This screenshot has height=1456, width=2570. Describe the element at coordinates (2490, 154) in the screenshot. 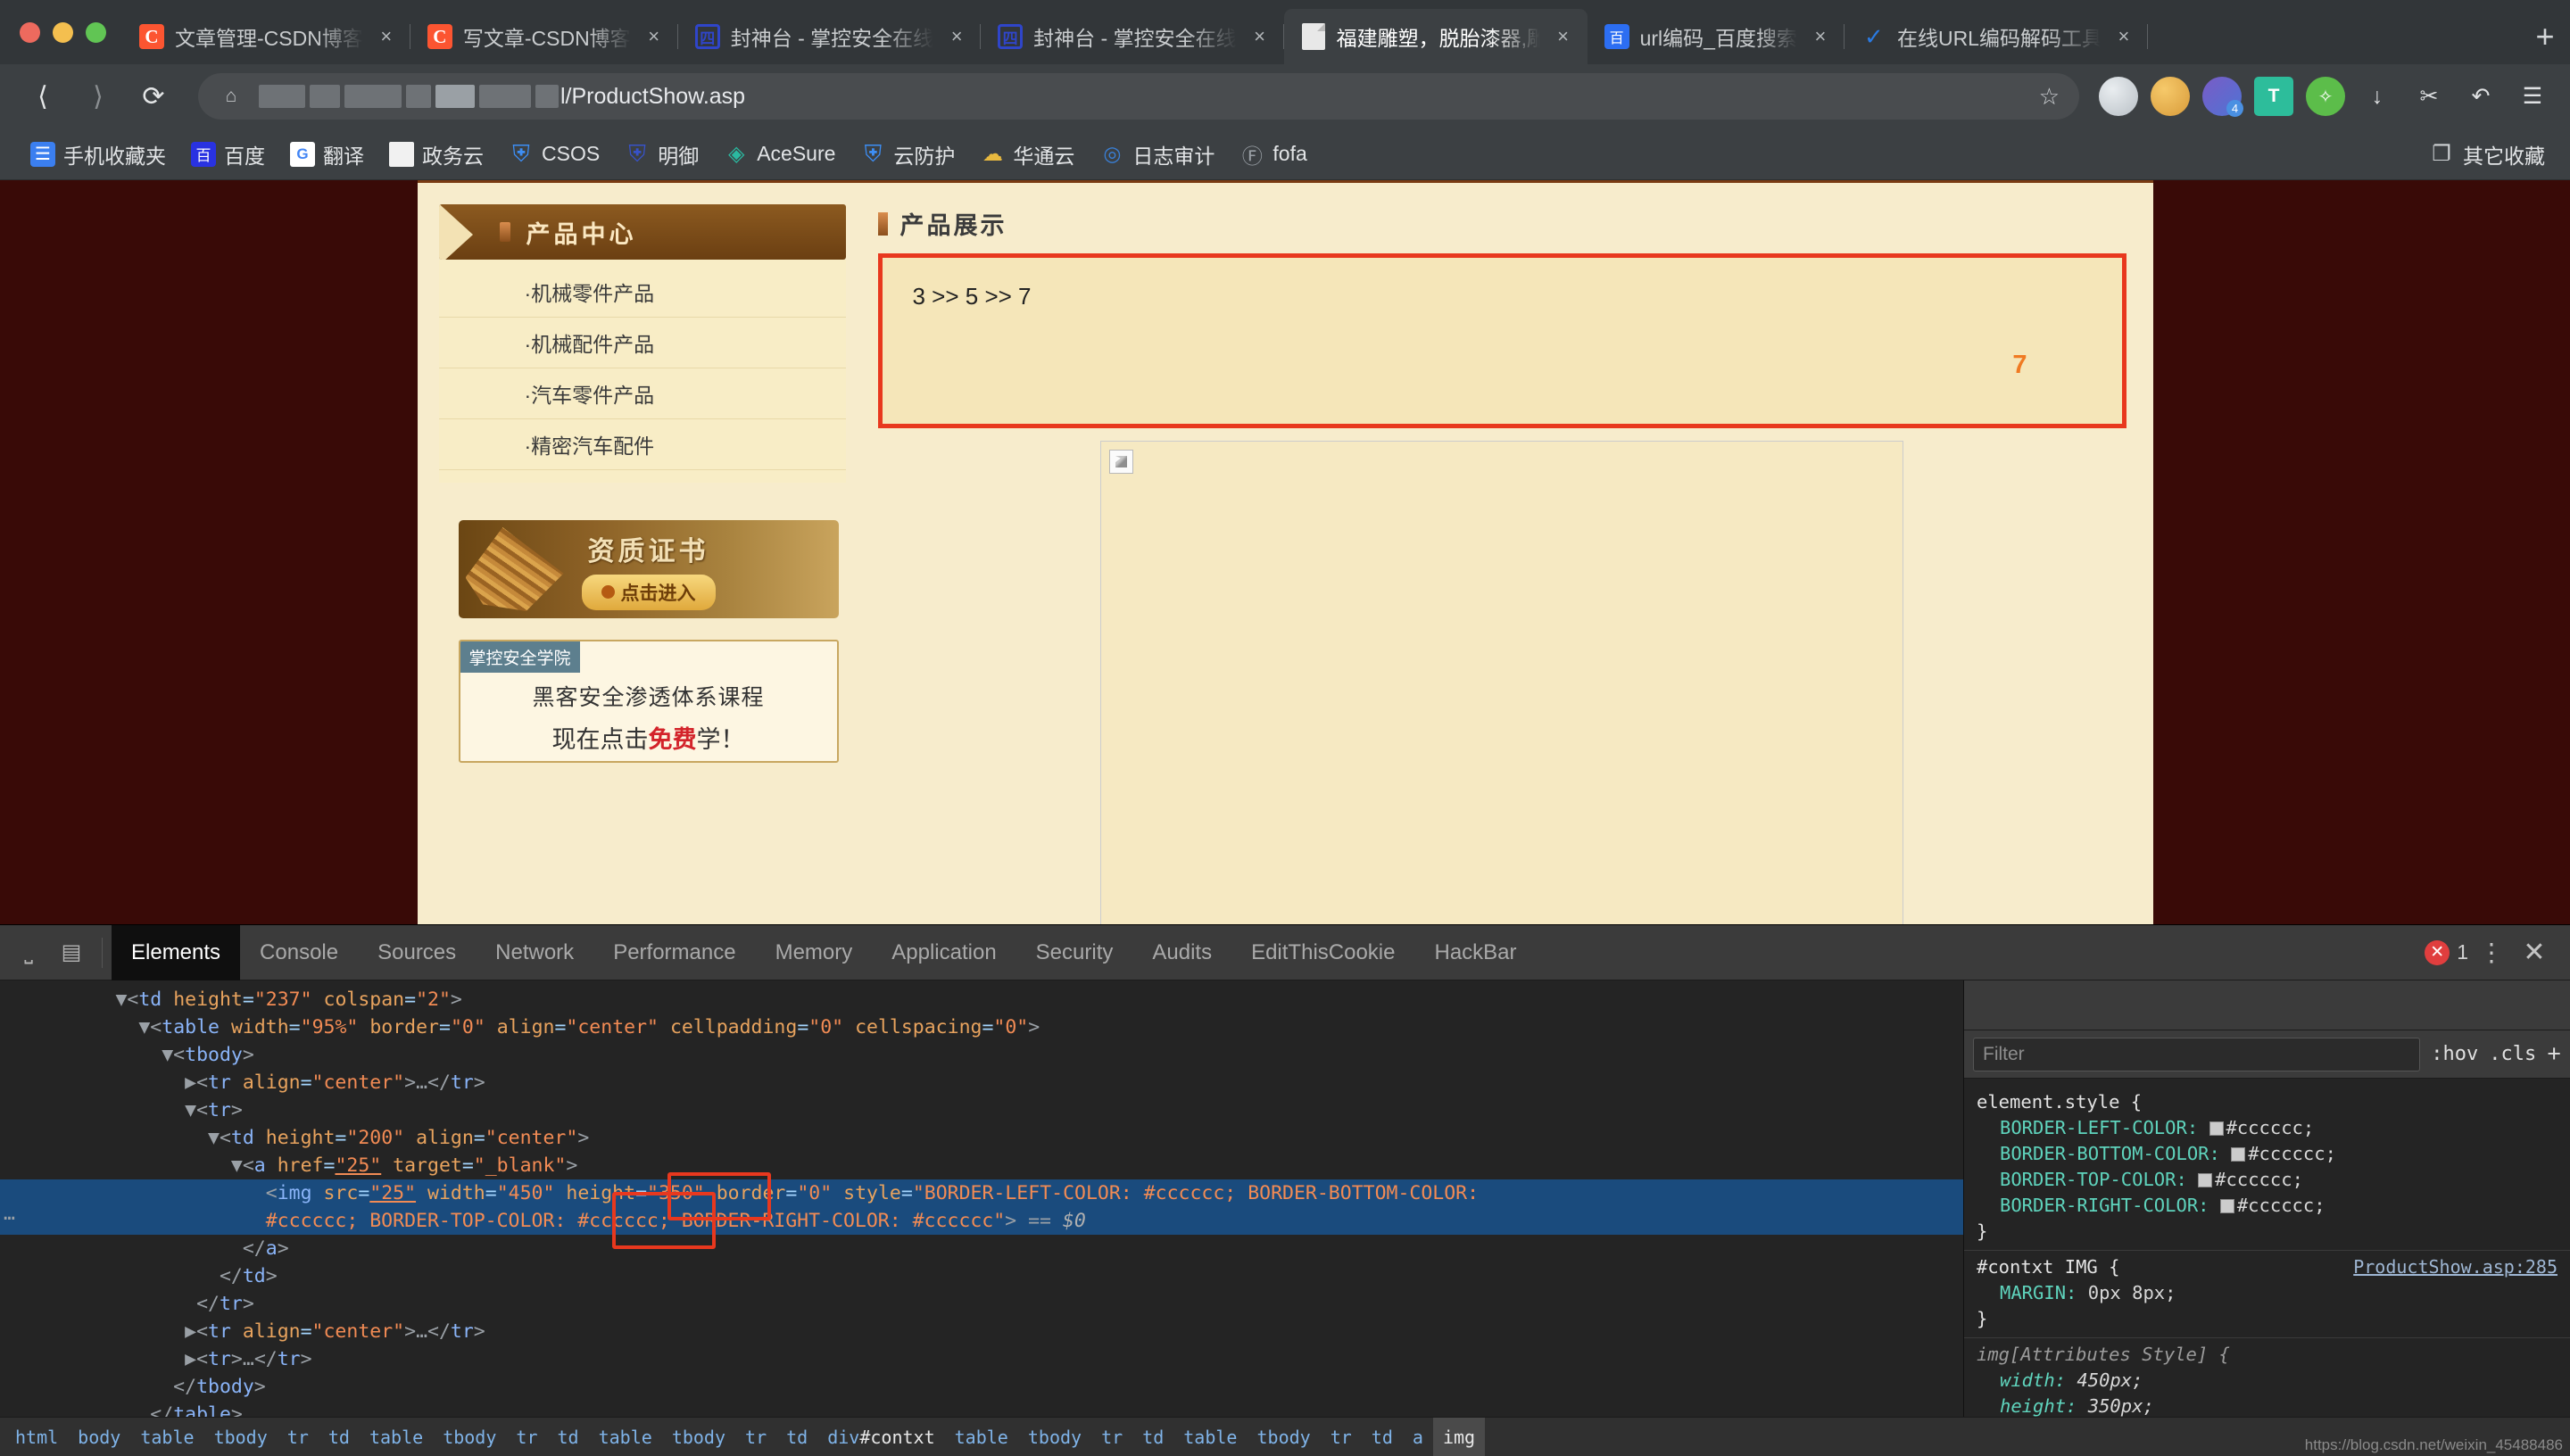

I see `other-bookmarks-button: ❐ 其它收藏` at that location.